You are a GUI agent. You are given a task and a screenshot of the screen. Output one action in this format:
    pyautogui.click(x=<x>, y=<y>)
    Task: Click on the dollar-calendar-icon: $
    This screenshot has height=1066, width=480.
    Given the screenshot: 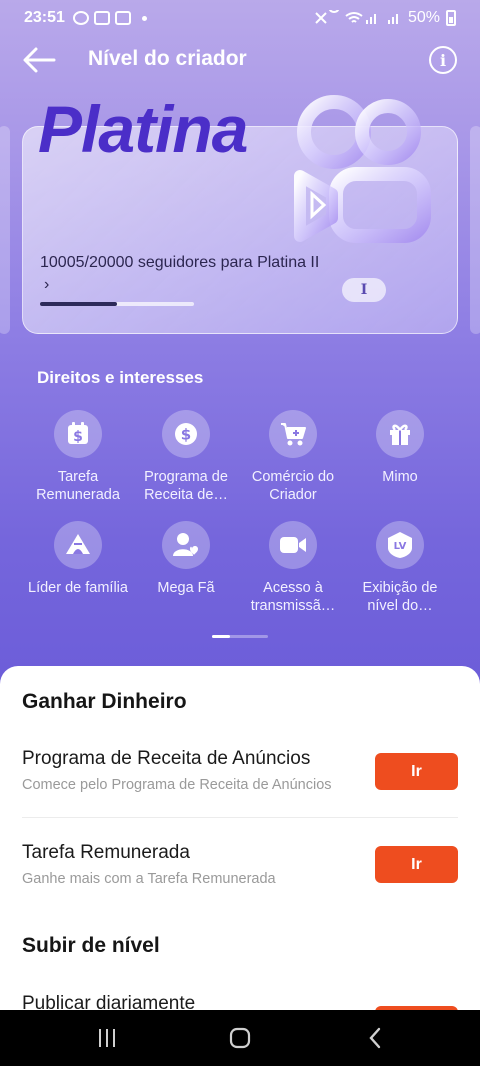 What is the action you would take?
    pyautogui.click(x=78, y=434)
    